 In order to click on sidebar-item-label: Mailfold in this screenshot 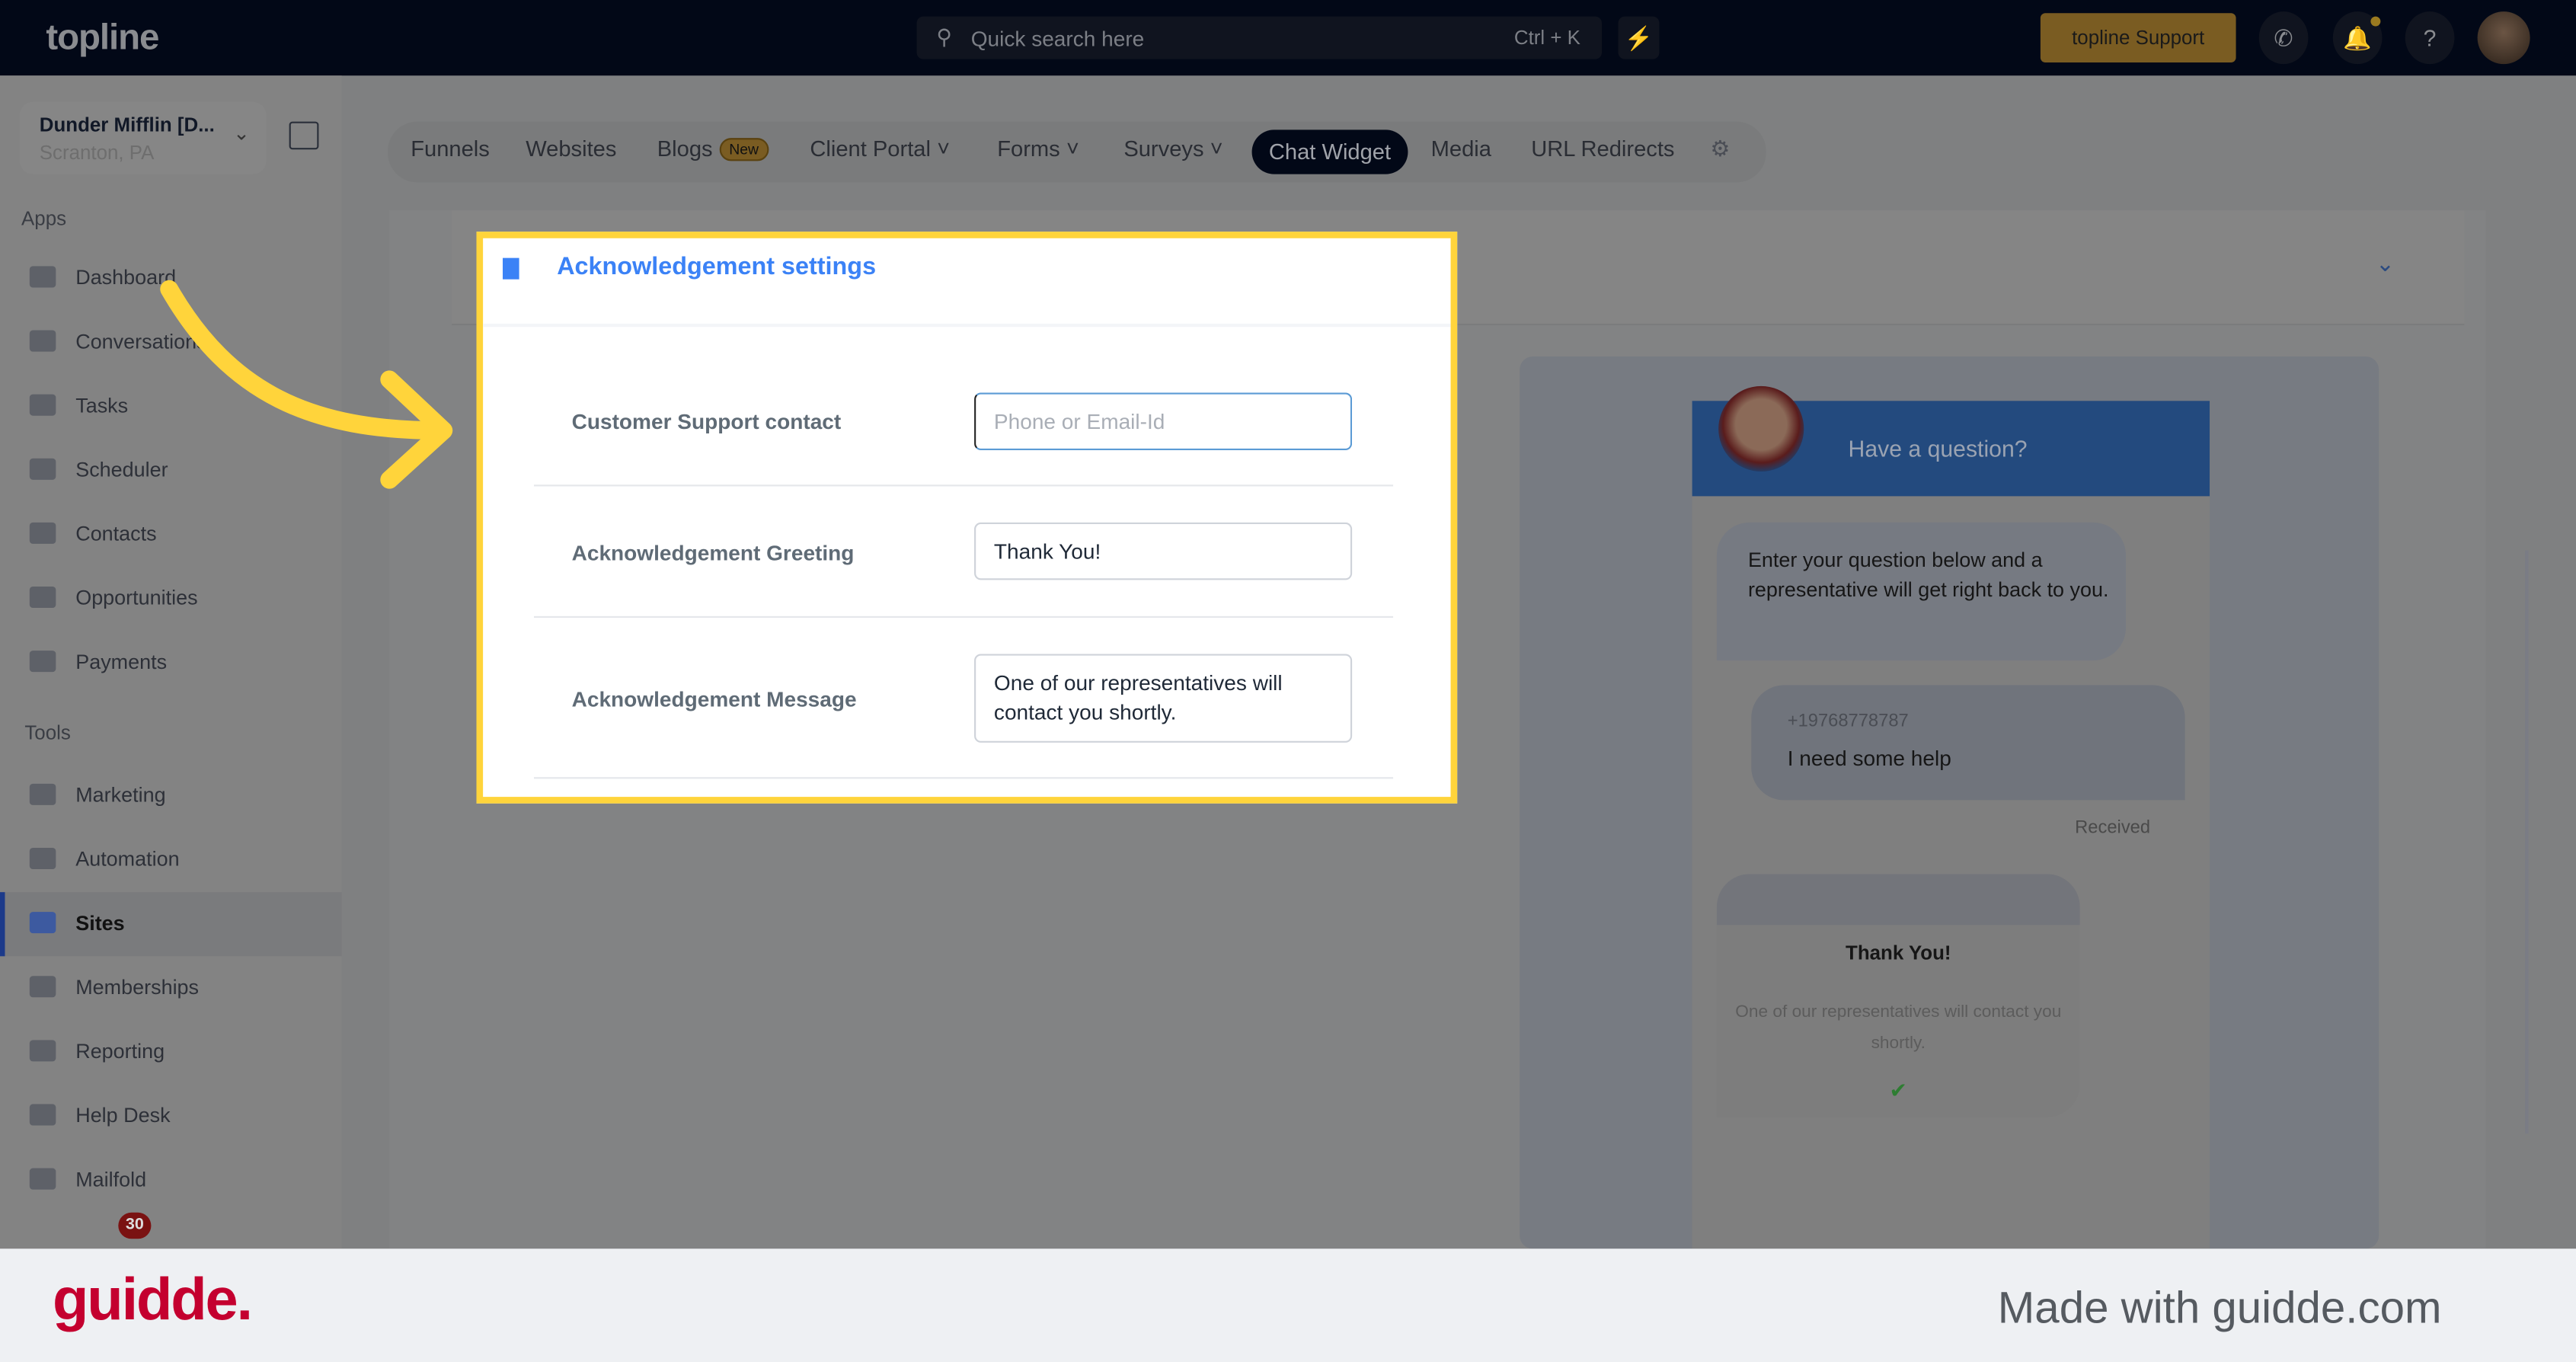, I will do `click(111, 1179)`.